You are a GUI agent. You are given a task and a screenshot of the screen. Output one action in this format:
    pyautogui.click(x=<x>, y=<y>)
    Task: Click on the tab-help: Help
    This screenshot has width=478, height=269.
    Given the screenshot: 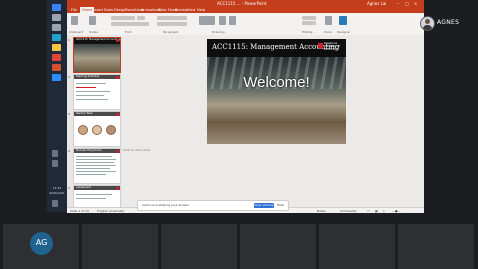 What is the action you would take?
    pyautogui.click(x=201, y=10)
    